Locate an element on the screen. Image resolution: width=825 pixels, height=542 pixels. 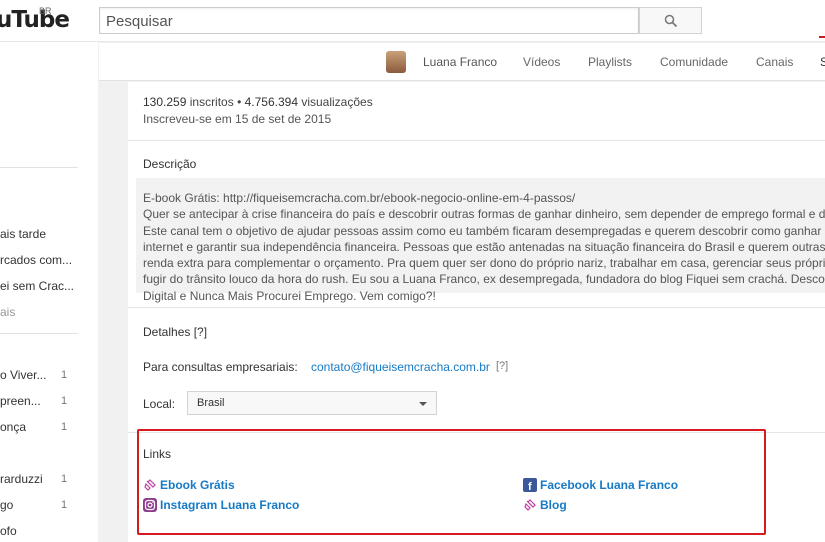
tab-playlists: Playlists is located at coordinates (610, 62).